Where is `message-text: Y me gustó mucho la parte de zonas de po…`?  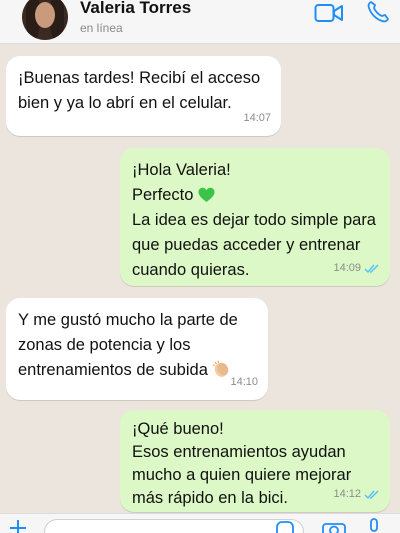
message-text: Y me gustó mucho la parte de zonas de po… is located at coordinates (137, 345).